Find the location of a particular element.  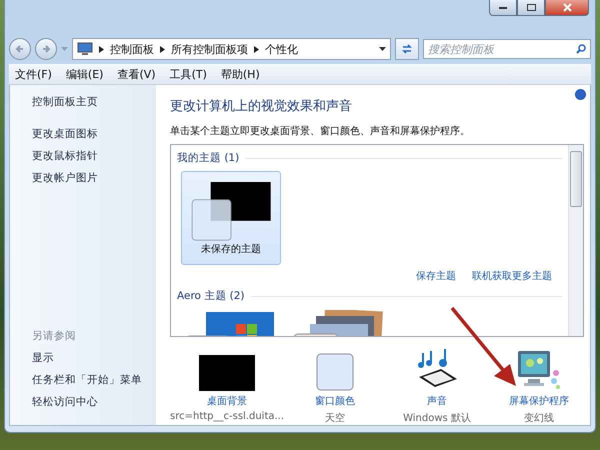

color-swatch-icon is located at coordinates (335, 372).